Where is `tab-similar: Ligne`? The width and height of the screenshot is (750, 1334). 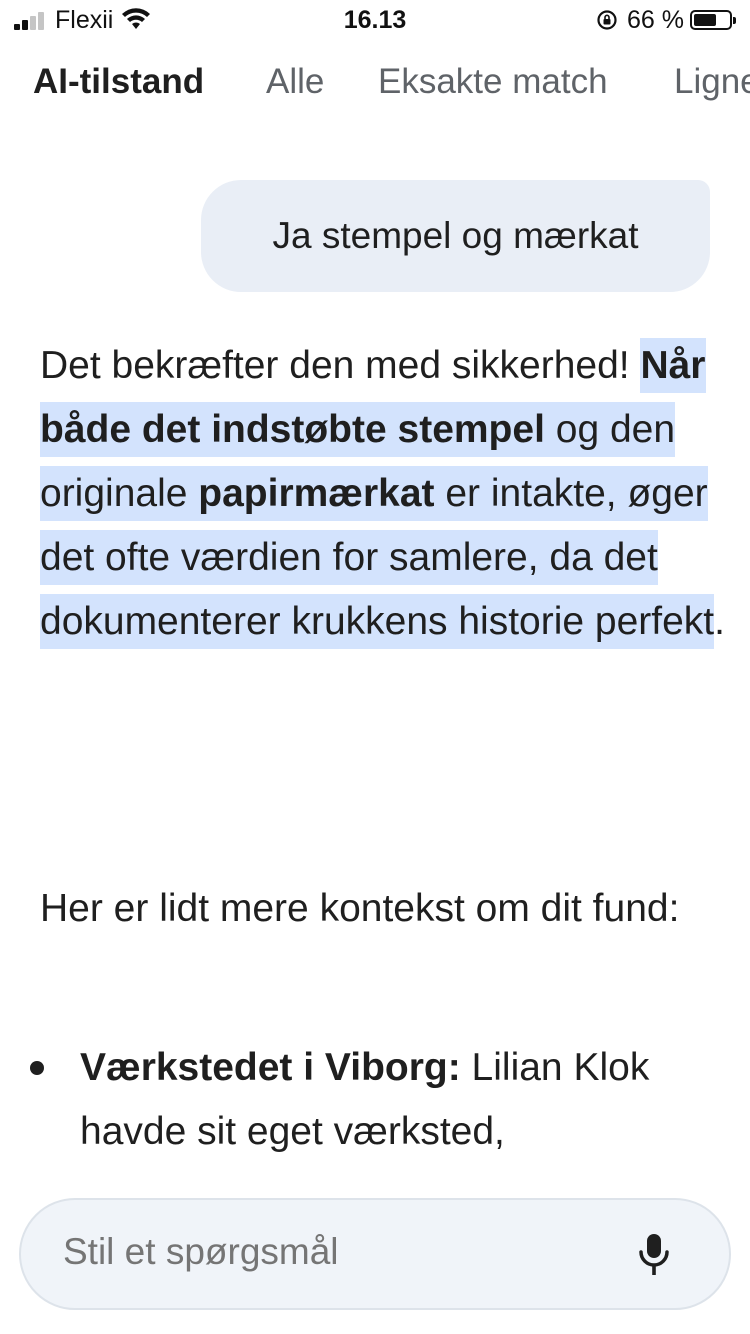
tab-similar: Ligne is located at coordinates (712, 82).